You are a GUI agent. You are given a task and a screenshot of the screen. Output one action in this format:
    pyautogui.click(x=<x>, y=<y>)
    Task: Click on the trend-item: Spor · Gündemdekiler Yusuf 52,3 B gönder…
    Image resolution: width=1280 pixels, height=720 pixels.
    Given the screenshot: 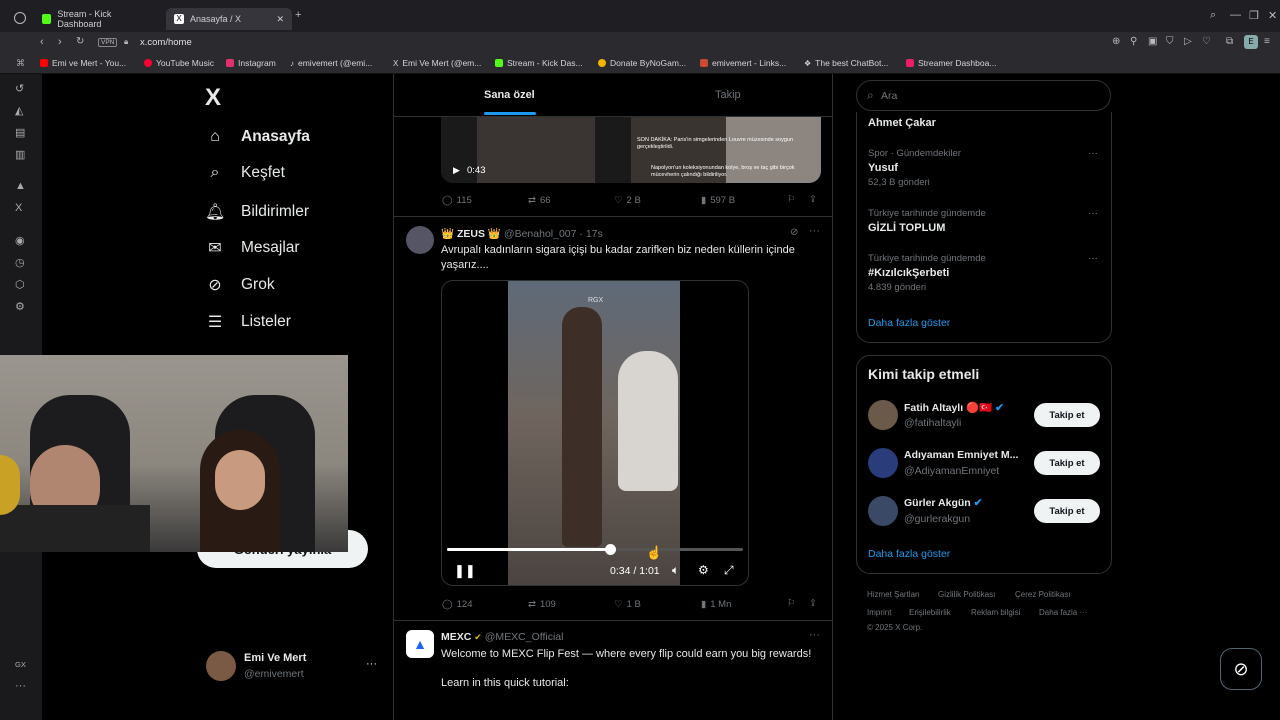 What is the action you would take?
    pyautogui.click(x=914, y=168)
    